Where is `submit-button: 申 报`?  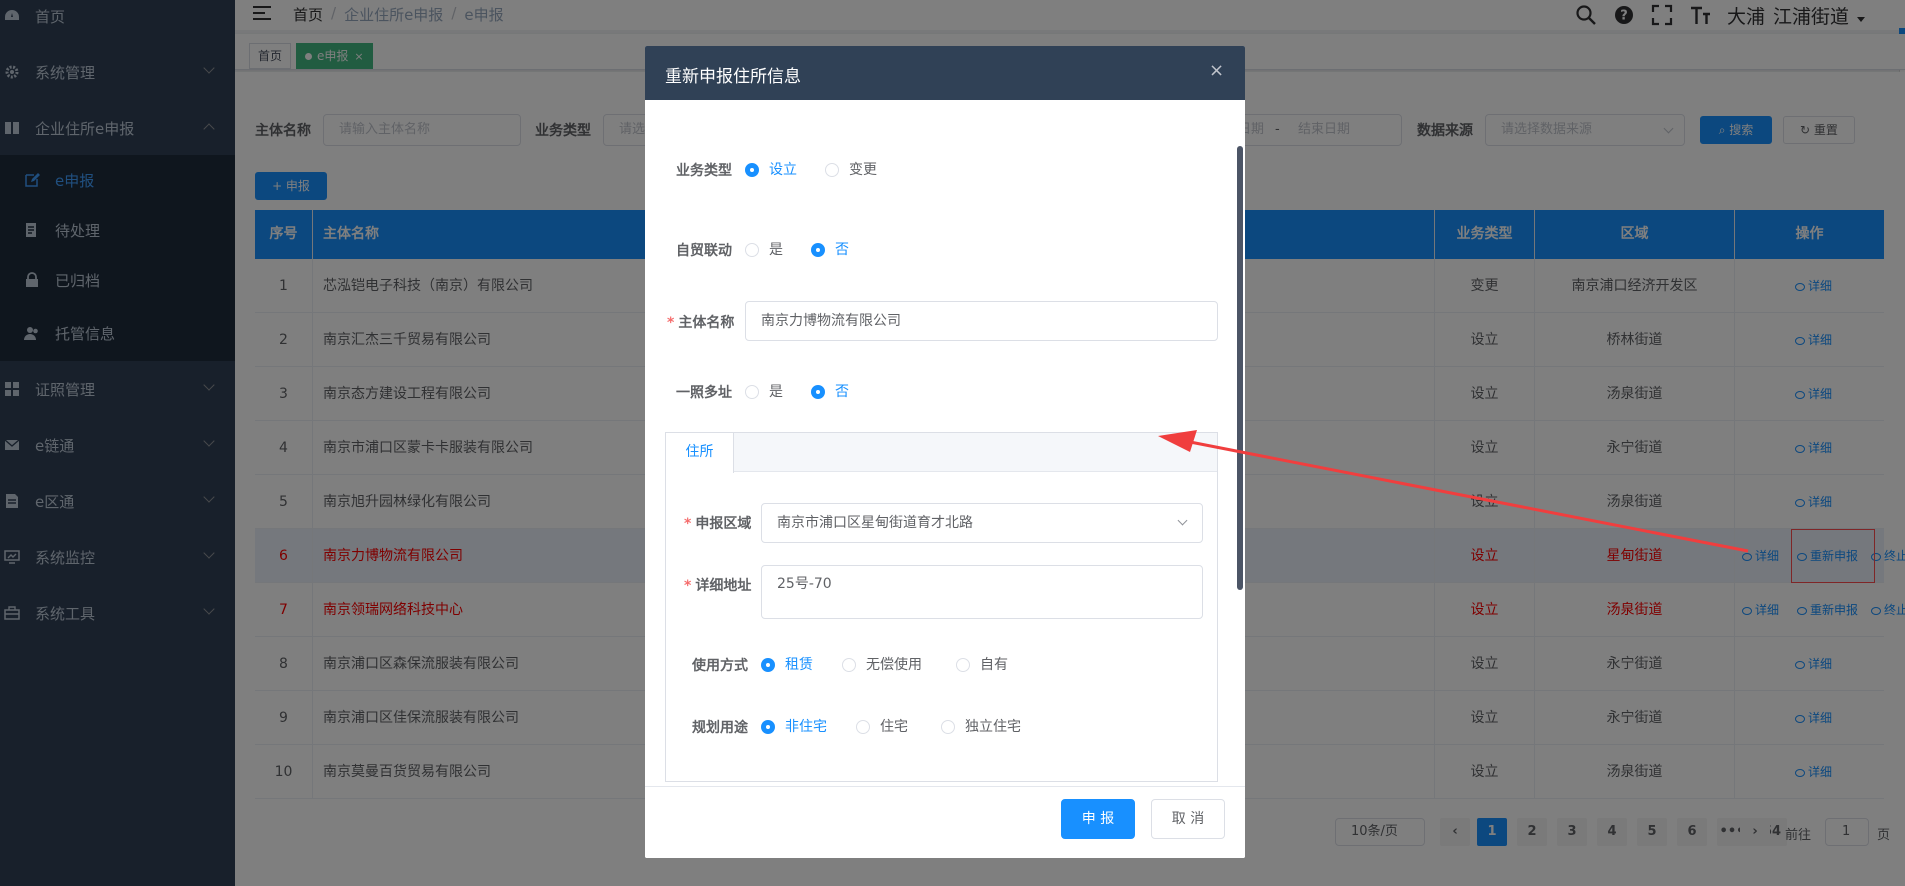 submit-button: 申 报 is located at coordinates (1098, 819).